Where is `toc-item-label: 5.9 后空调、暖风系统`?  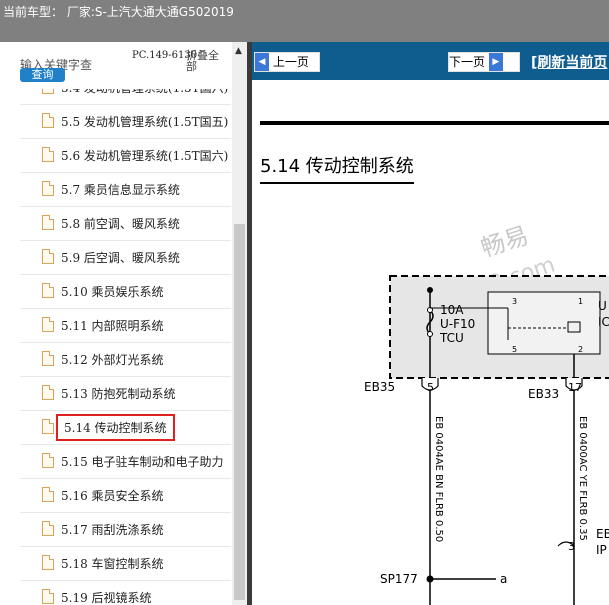
toc-item-label: 5.9 后空调、暖风系统 is located at coordinates (120, 258).